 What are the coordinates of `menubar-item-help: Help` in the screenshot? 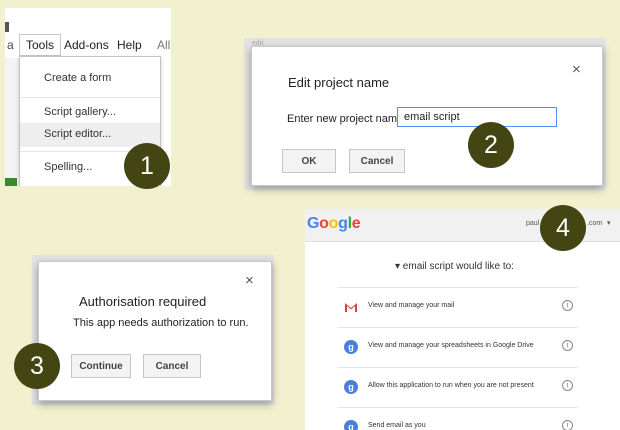 It's located at (129, 45).